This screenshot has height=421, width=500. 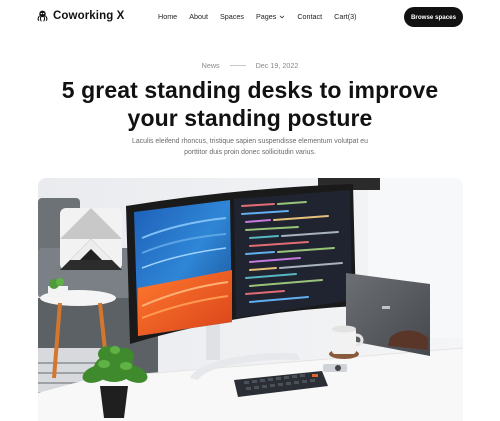 What do you see at coordinates (42, 16) in the screenshot?
I see `octopus-icon` at bounding box center [42, 16].